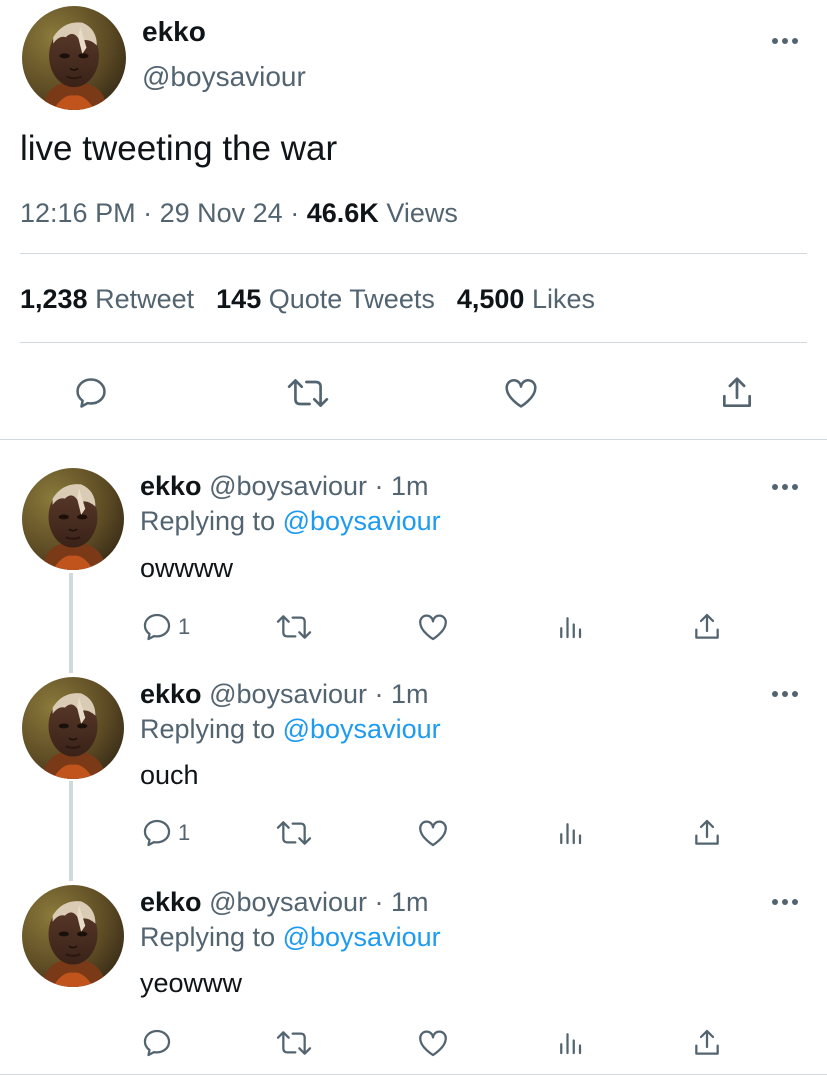  I want to click on quotes-count: 145, so click(239, 299).